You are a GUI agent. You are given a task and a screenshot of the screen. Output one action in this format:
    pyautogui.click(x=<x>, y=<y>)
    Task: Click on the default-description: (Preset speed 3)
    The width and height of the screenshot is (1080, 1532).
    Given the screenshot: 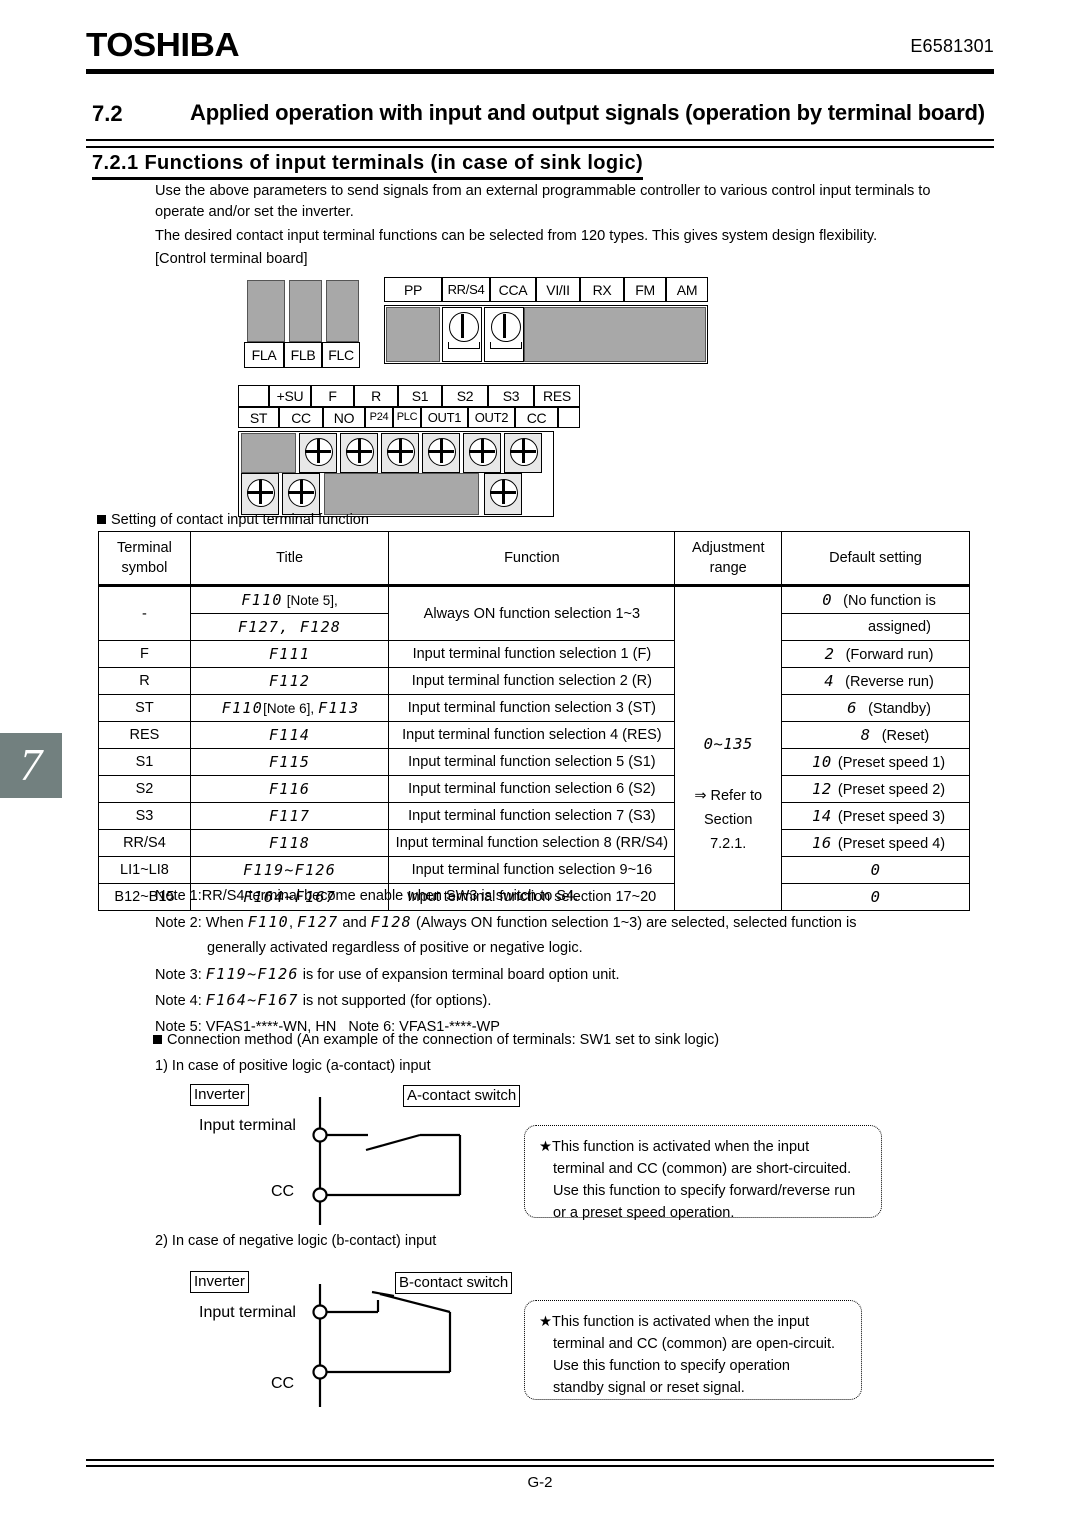 What is the action you would take?
    pyautogui.click(x=891, y=816)
    